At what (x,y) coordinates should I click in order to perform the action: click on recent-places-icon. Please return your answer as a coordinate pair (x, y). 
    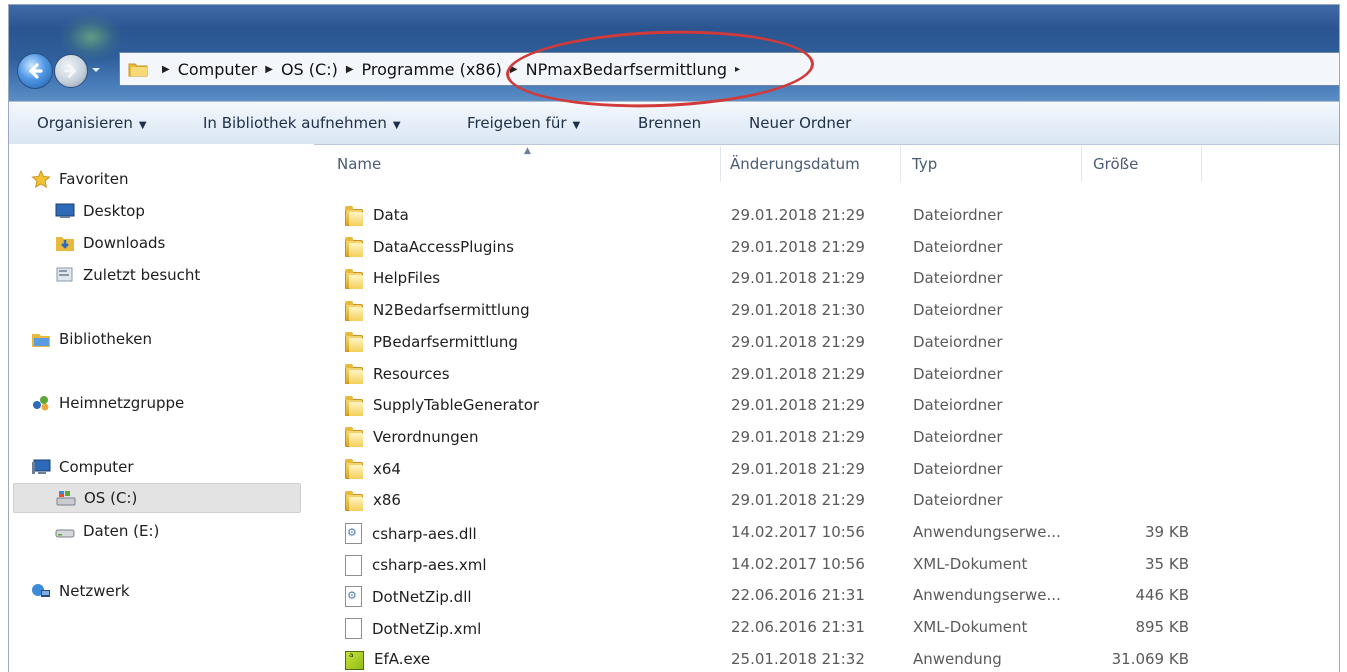
    Looking at the image, I should click on (65, 275).